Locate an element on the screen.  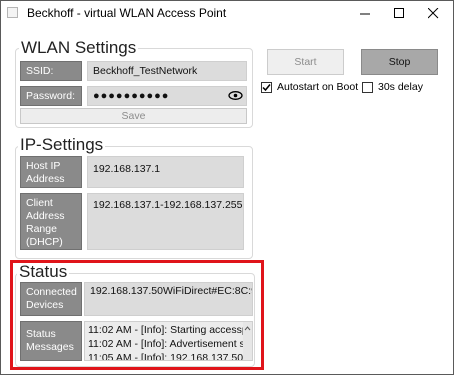
password-field: ●●●●●●●●●● is located at coordinates (167, 96).